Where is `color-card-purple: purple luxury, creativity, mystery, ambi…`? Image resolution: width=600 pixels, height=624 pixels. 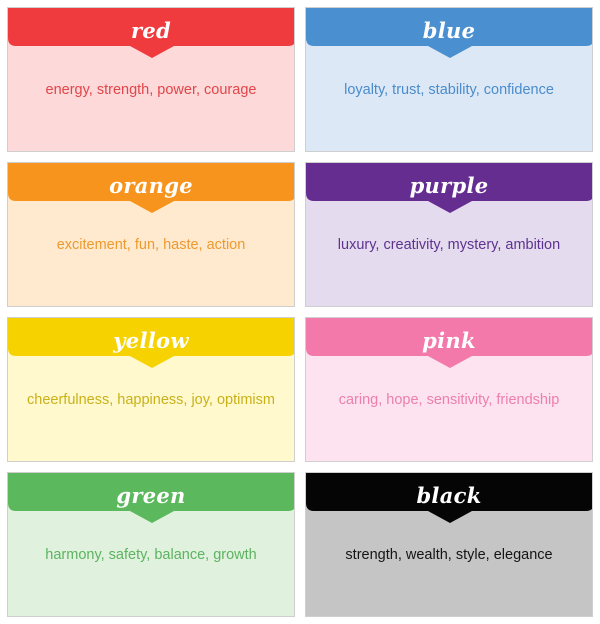 color-card-purple: purple luxury, creativity, mystery, ambi… is located at coordinates (449, 234).